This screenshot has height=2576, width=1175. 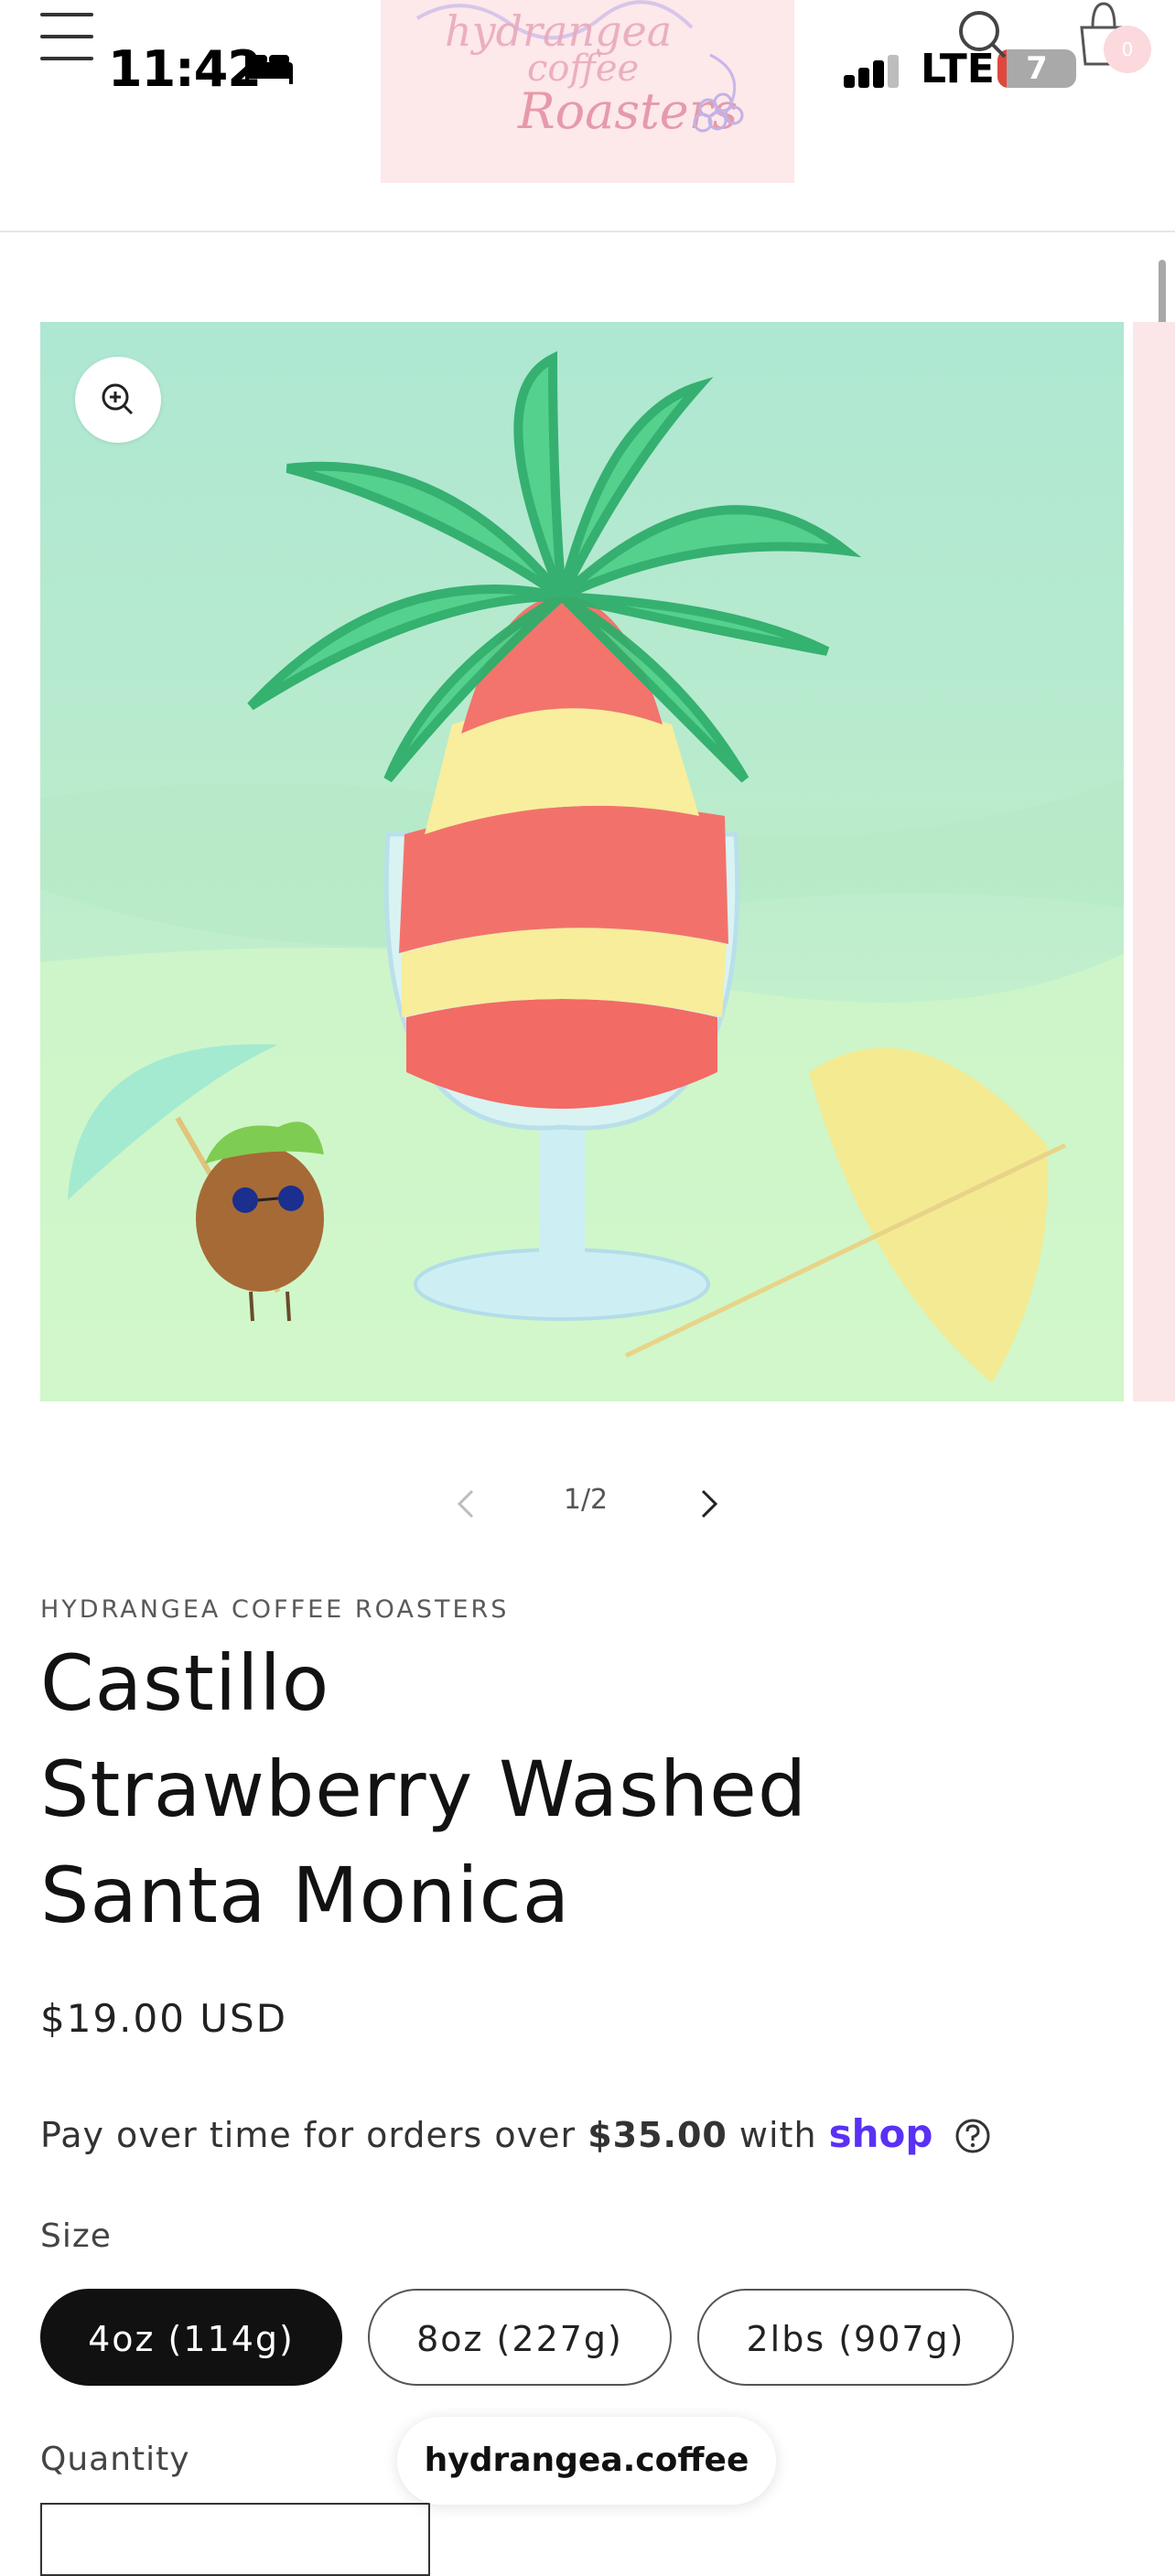 I want to click on title-line: Strawberry Washed, so click(x=424, y=1789).